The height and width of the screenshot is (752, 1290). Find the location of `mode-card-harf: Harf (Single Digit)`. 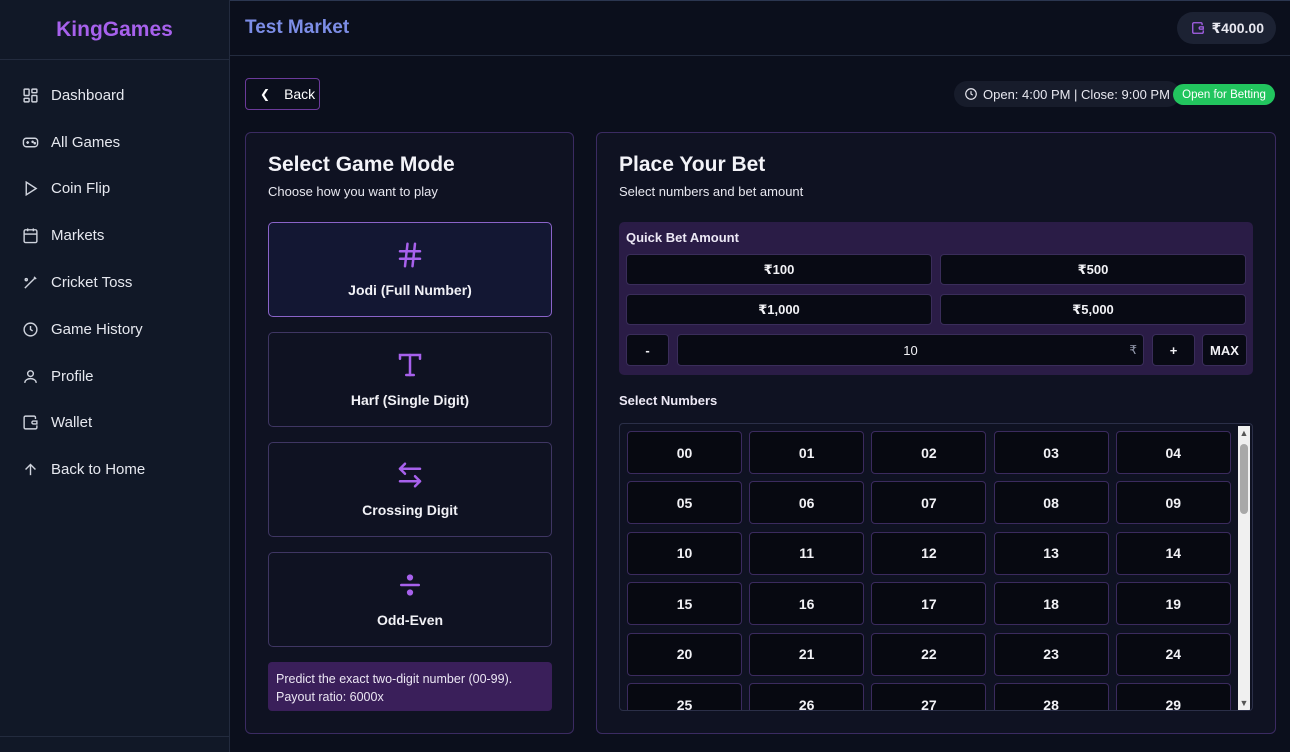

mode-card-harf: Harf (Single Digit) is located at coordinates (410, 379).